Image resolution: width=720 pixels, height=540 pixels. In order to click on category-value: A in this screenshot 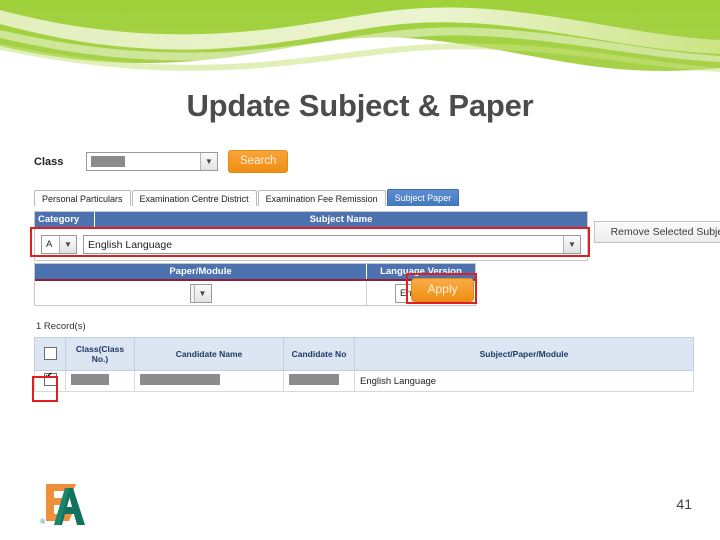, I will do `click(49, 244)`.